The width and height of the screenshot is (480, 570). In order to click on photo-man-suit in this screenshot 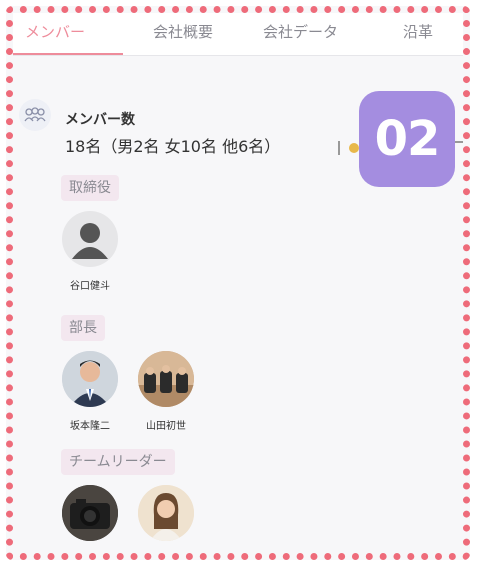, I will do `click(90, 379)`.